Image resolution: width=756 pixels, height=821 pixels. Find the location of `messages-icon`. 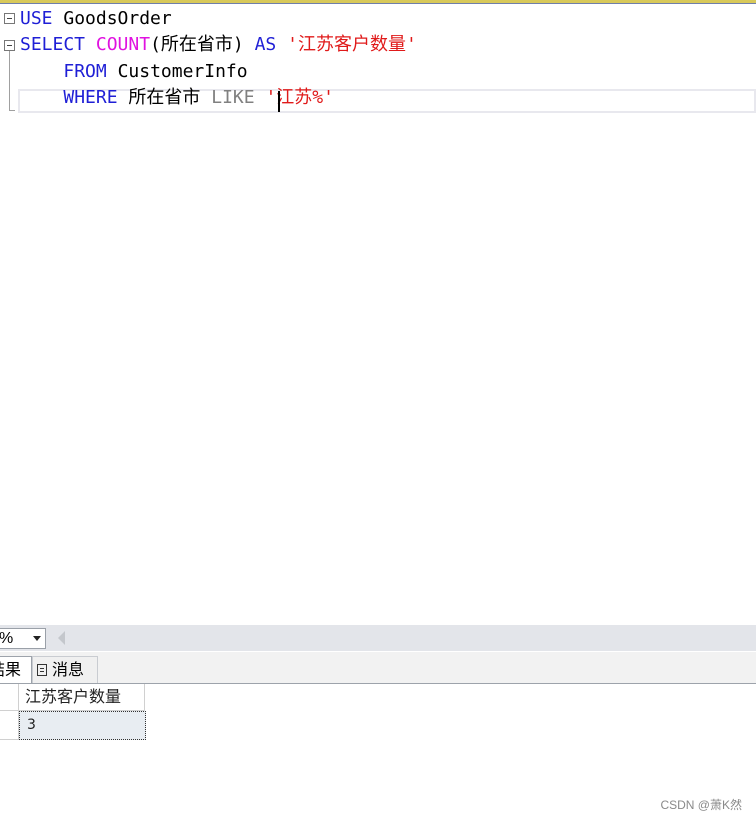

messages-icon is located at coordinates (42, 670).